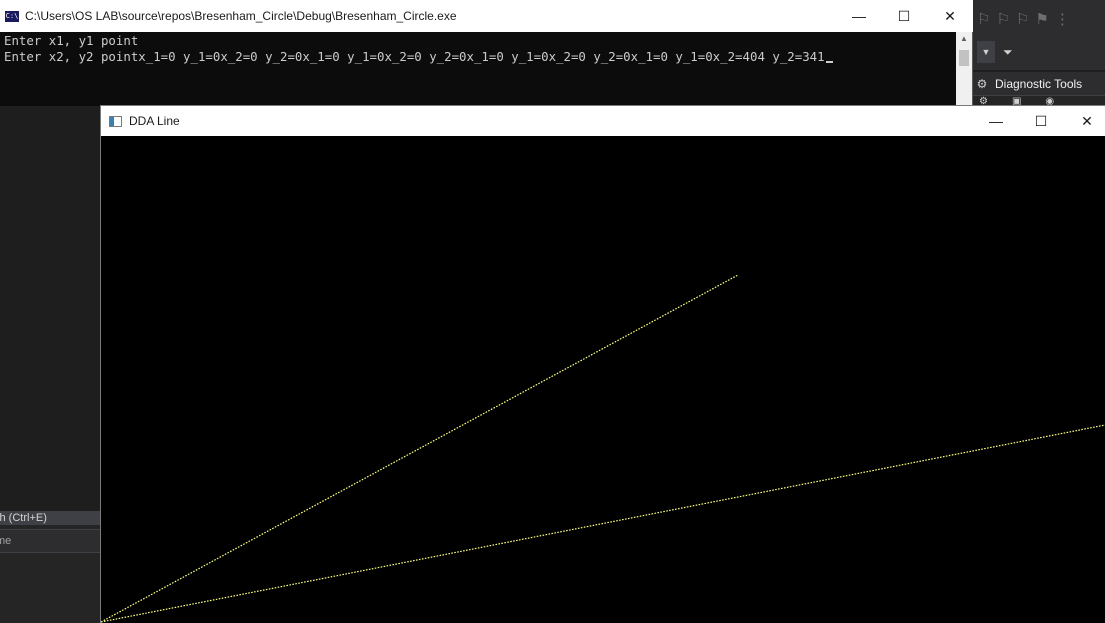  What do you see at coordinates (1036, 84) in the screenshot?
I see `diagnostic-tools-title: Diagnostic Tools` at bounding box center [1036, 84].